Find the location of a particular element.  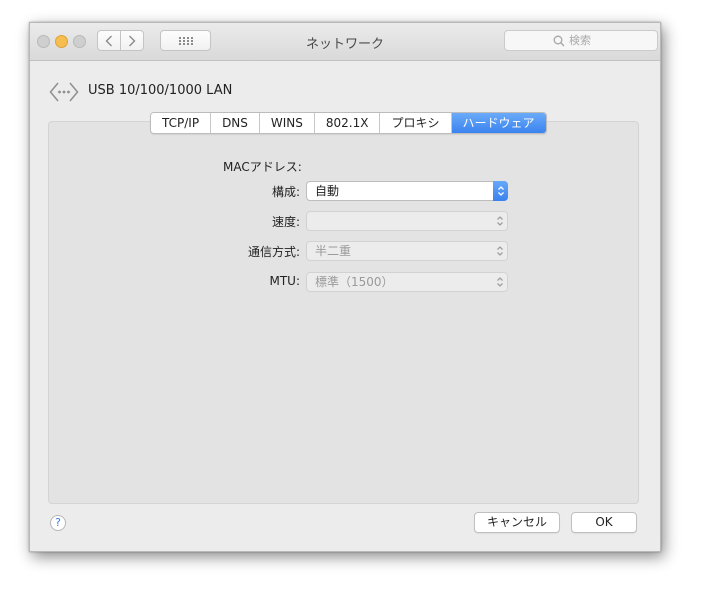

search-input is located at coordinates (589, 40).